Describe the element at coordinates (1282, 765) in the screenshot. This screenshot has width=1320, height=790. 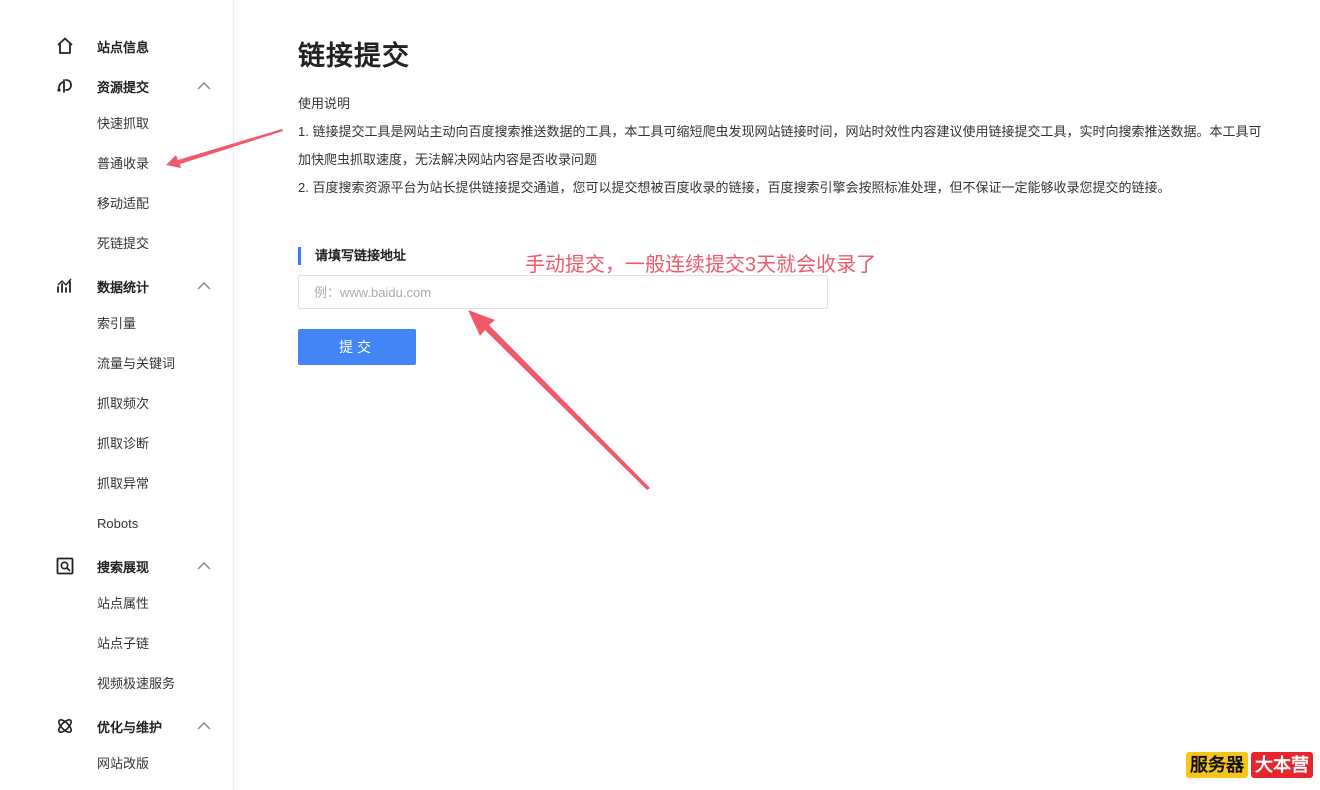
I see `watermark-part-2: 大本营` at that location.